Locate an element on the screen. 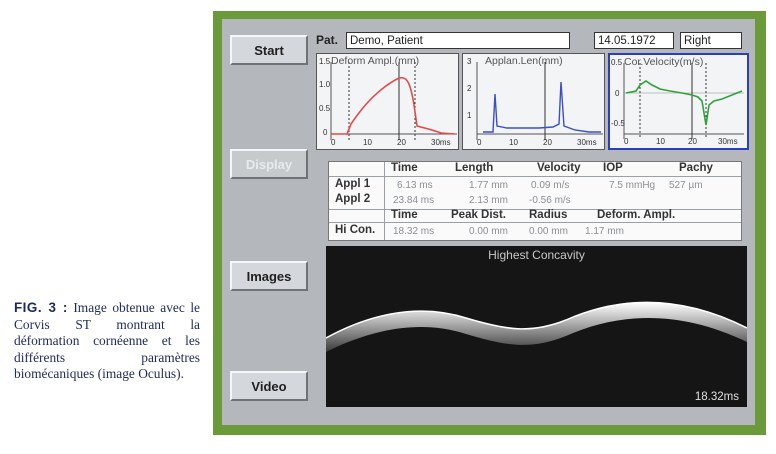 The width and height of the screenshot is (776, 454). scan-title: Highest Concavity is located at coordinates (536, 255).